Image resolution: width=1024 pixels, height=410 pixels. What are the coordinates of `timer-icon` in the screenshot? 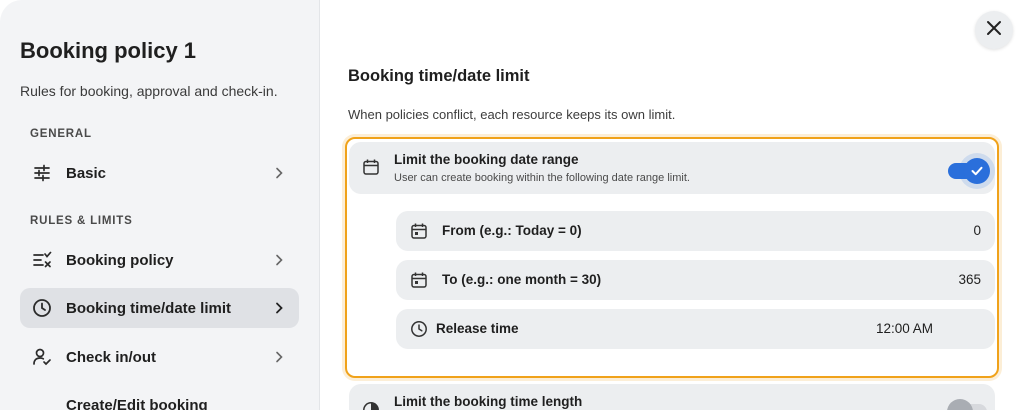 It's located at (372, 405).